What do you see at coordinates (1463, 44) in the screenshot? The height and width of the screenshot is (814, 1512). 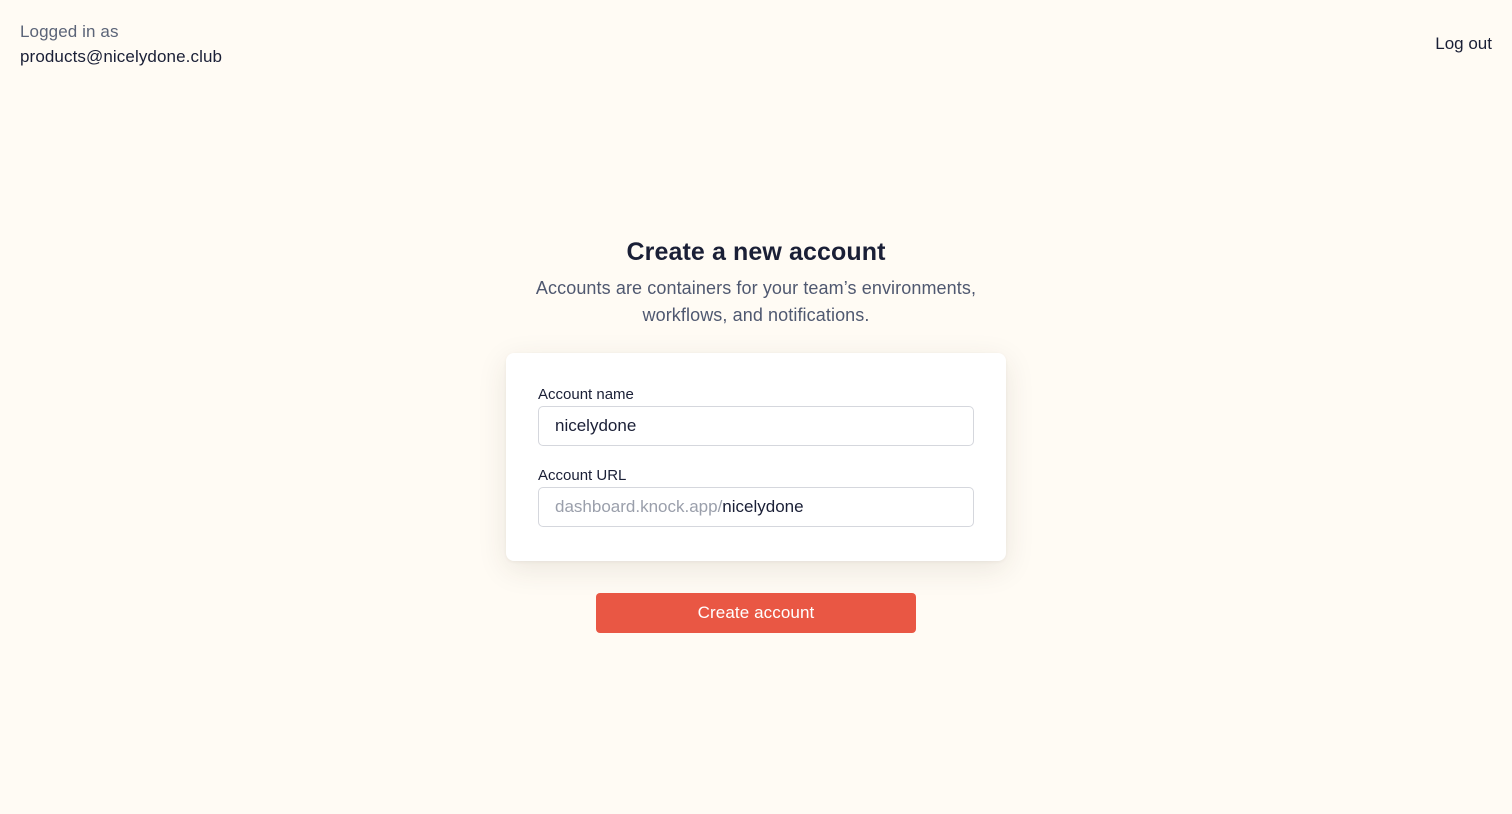 I see `logout-button: Log out` at bounding box center [1463, 44].